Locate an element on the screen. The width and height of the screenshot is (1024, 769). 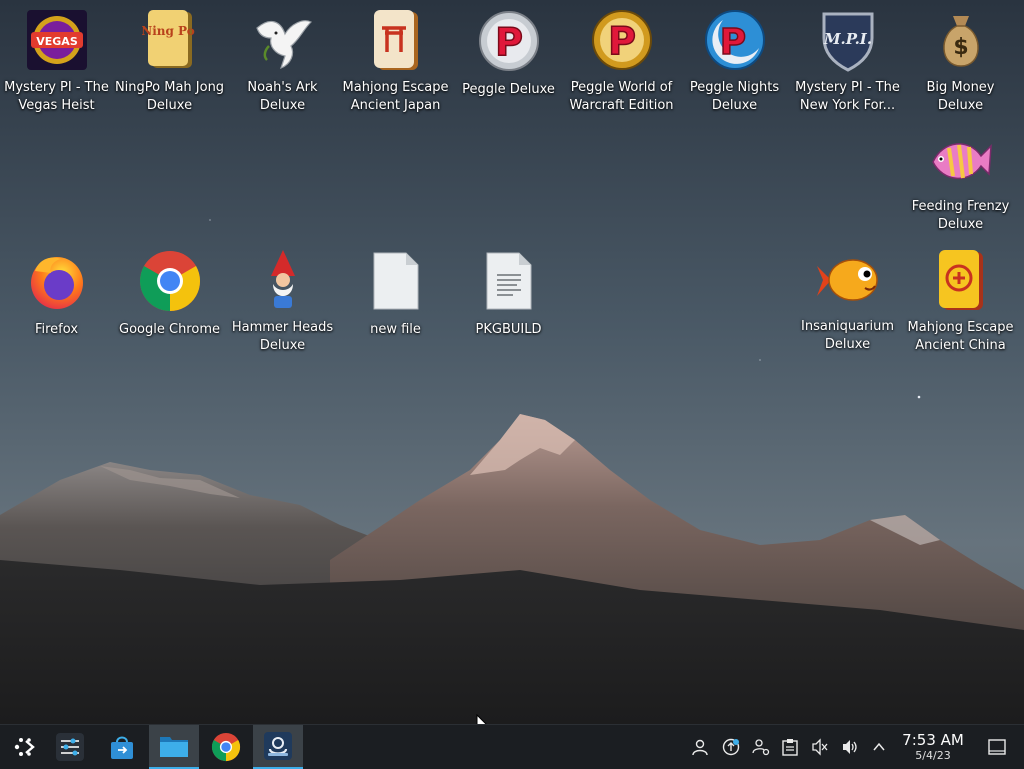
volume-icon is located at coordinates (850, 747).